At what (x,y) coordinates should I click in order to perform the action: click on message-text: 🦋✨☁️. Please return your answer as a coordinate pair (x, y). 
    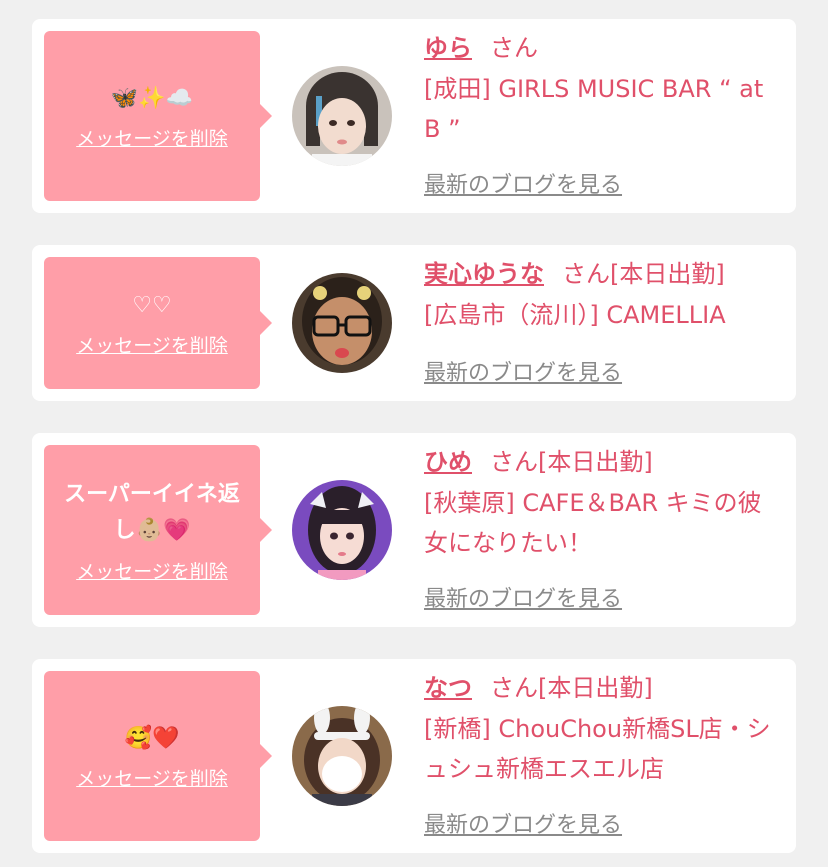
    Looking at the image, I should click on (152, 98).